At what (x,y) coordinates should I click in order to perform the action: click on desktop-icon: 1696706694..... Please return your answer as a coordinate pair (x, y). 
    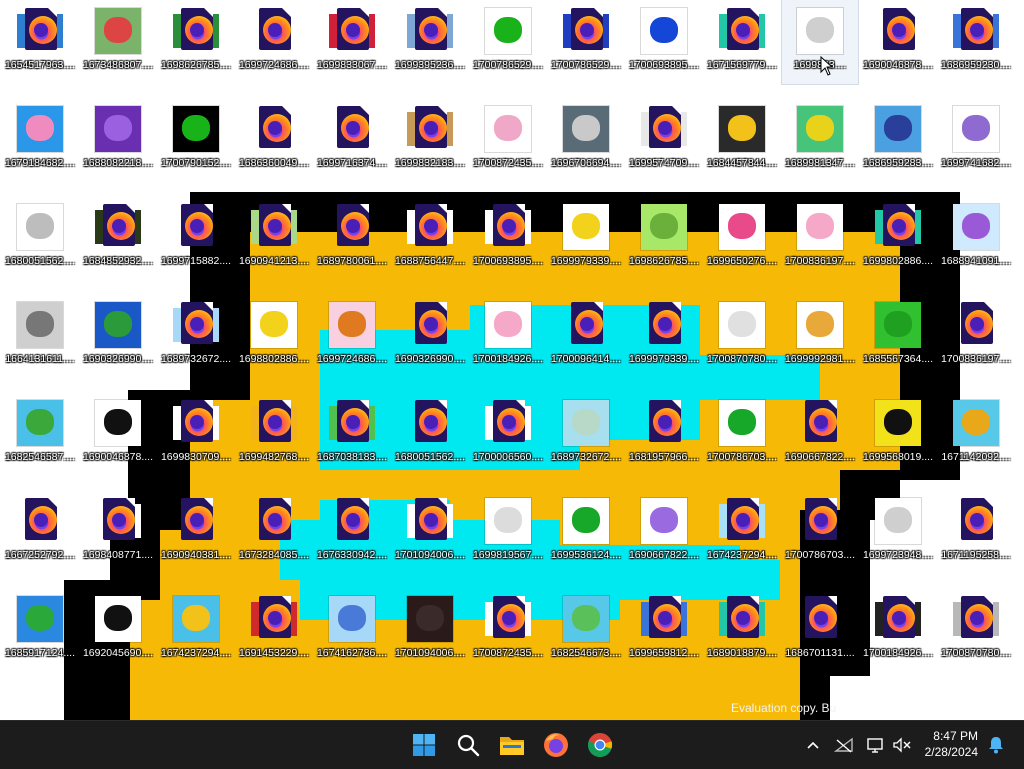
    Looking at the image, I should click on (586, 140).